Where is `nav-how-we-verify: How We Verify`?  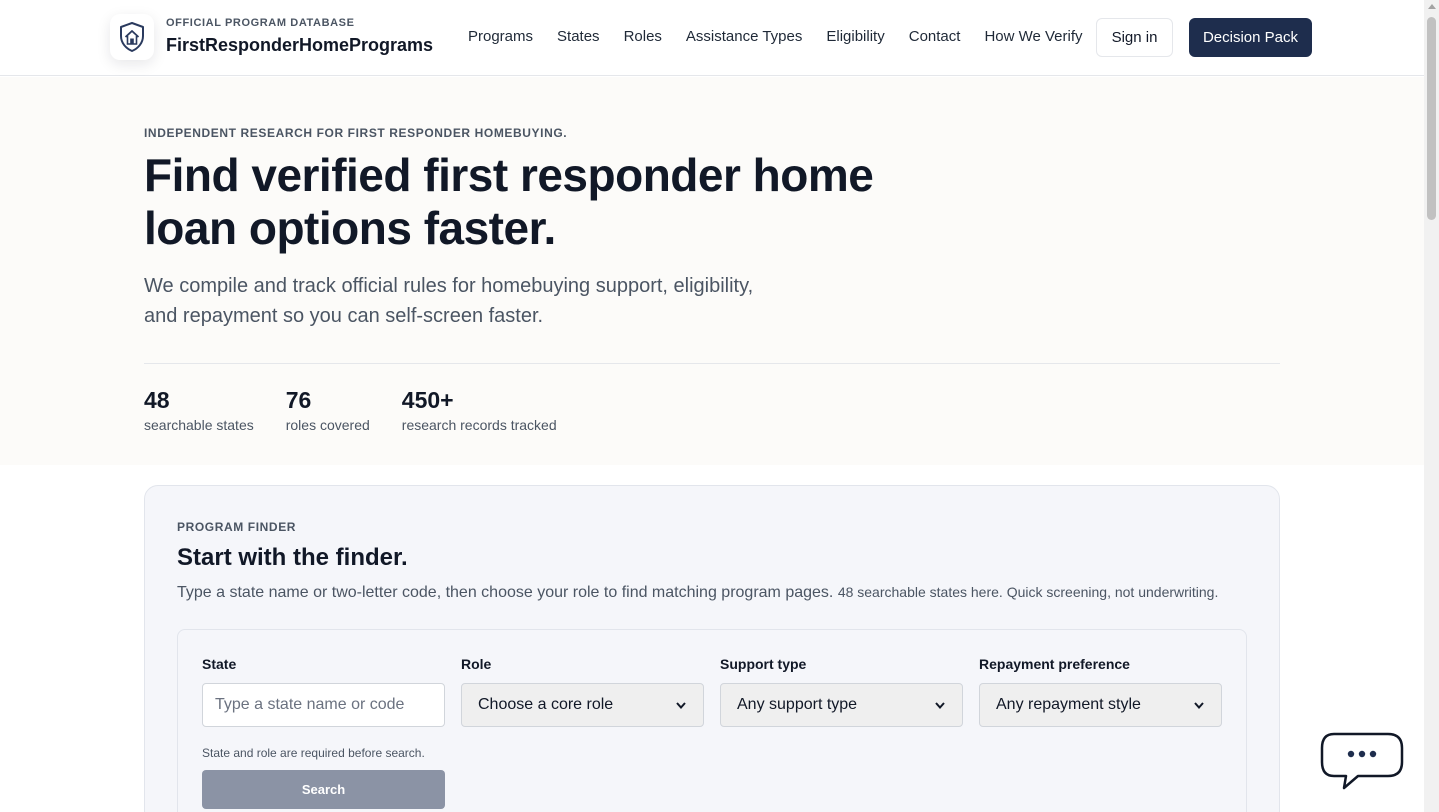
nav-how-we-verify: How We Verify is located at coordinates (1033, 36).